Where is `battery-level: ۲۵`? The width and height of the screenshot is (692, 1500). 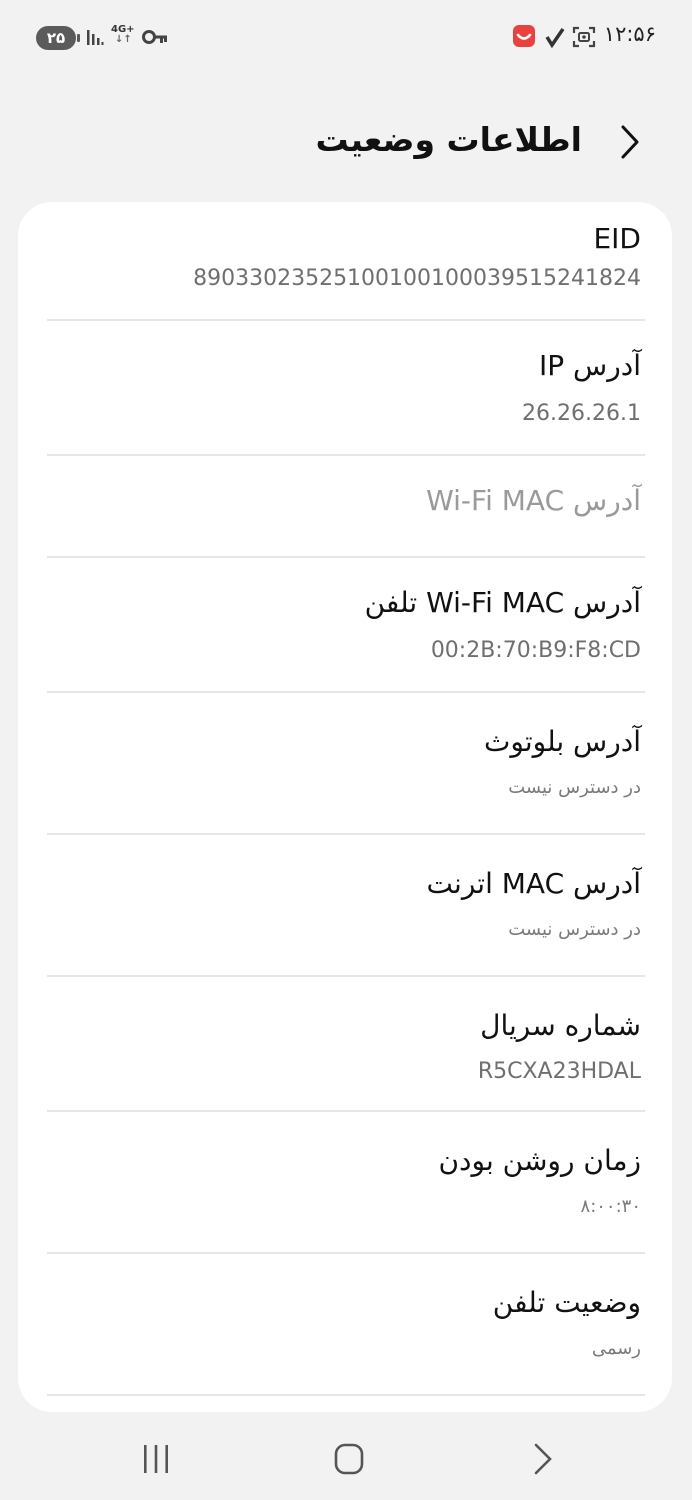 battery-level: ۲۵ is located at coordinates (56, 38).